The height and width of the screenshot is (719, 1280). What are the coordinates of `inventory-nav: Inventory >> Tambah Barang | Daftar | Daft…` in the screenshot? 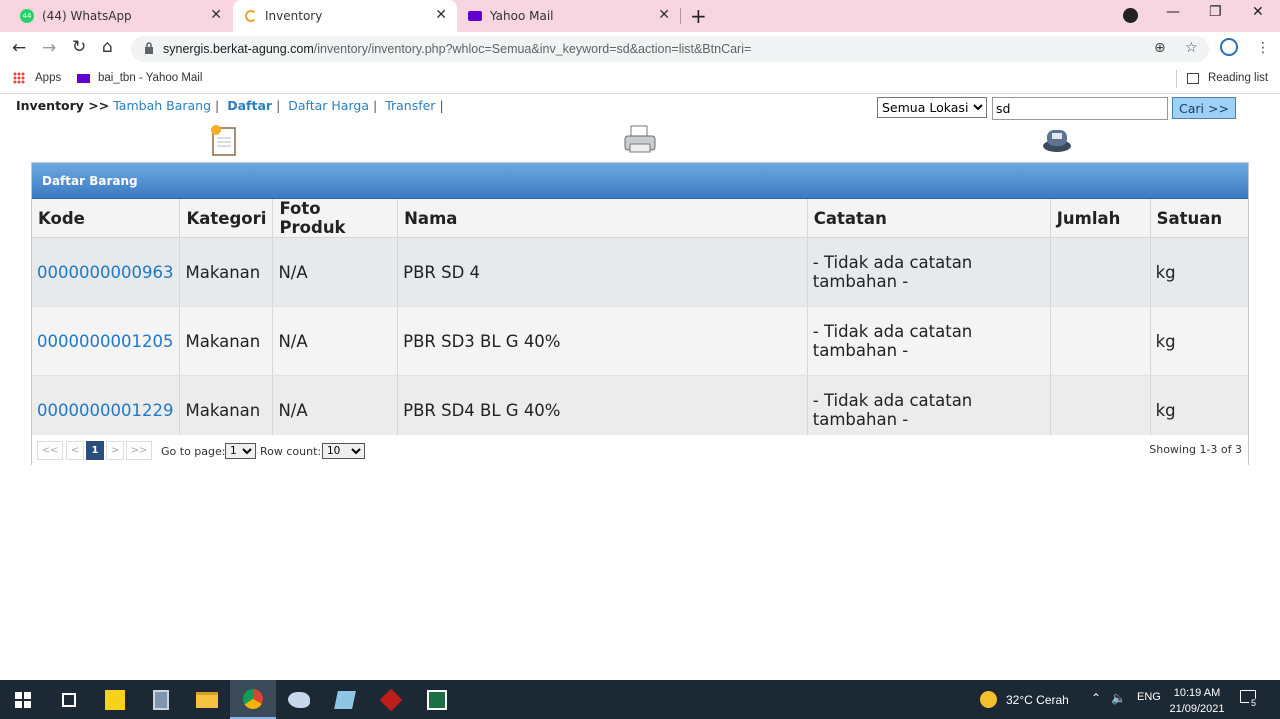 It's located at (232, 105).